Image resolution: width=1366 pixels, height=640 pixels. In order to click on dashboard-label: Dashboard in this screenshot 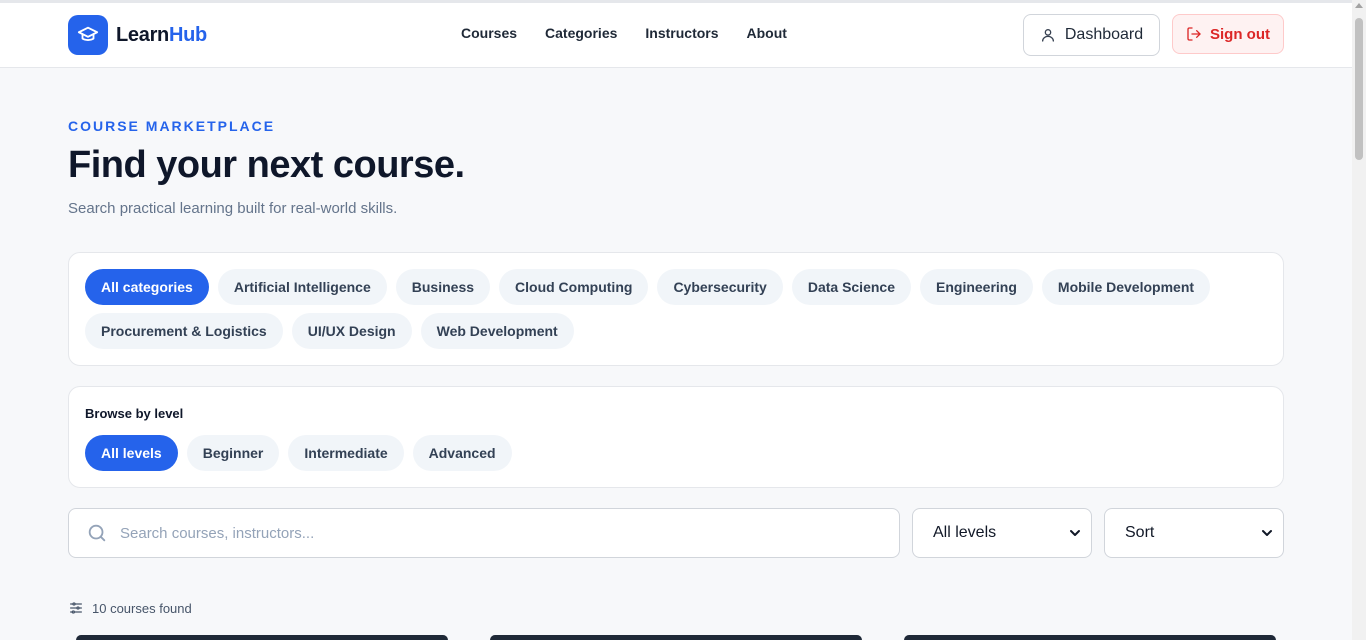, I will do `click(1104, 34)`.